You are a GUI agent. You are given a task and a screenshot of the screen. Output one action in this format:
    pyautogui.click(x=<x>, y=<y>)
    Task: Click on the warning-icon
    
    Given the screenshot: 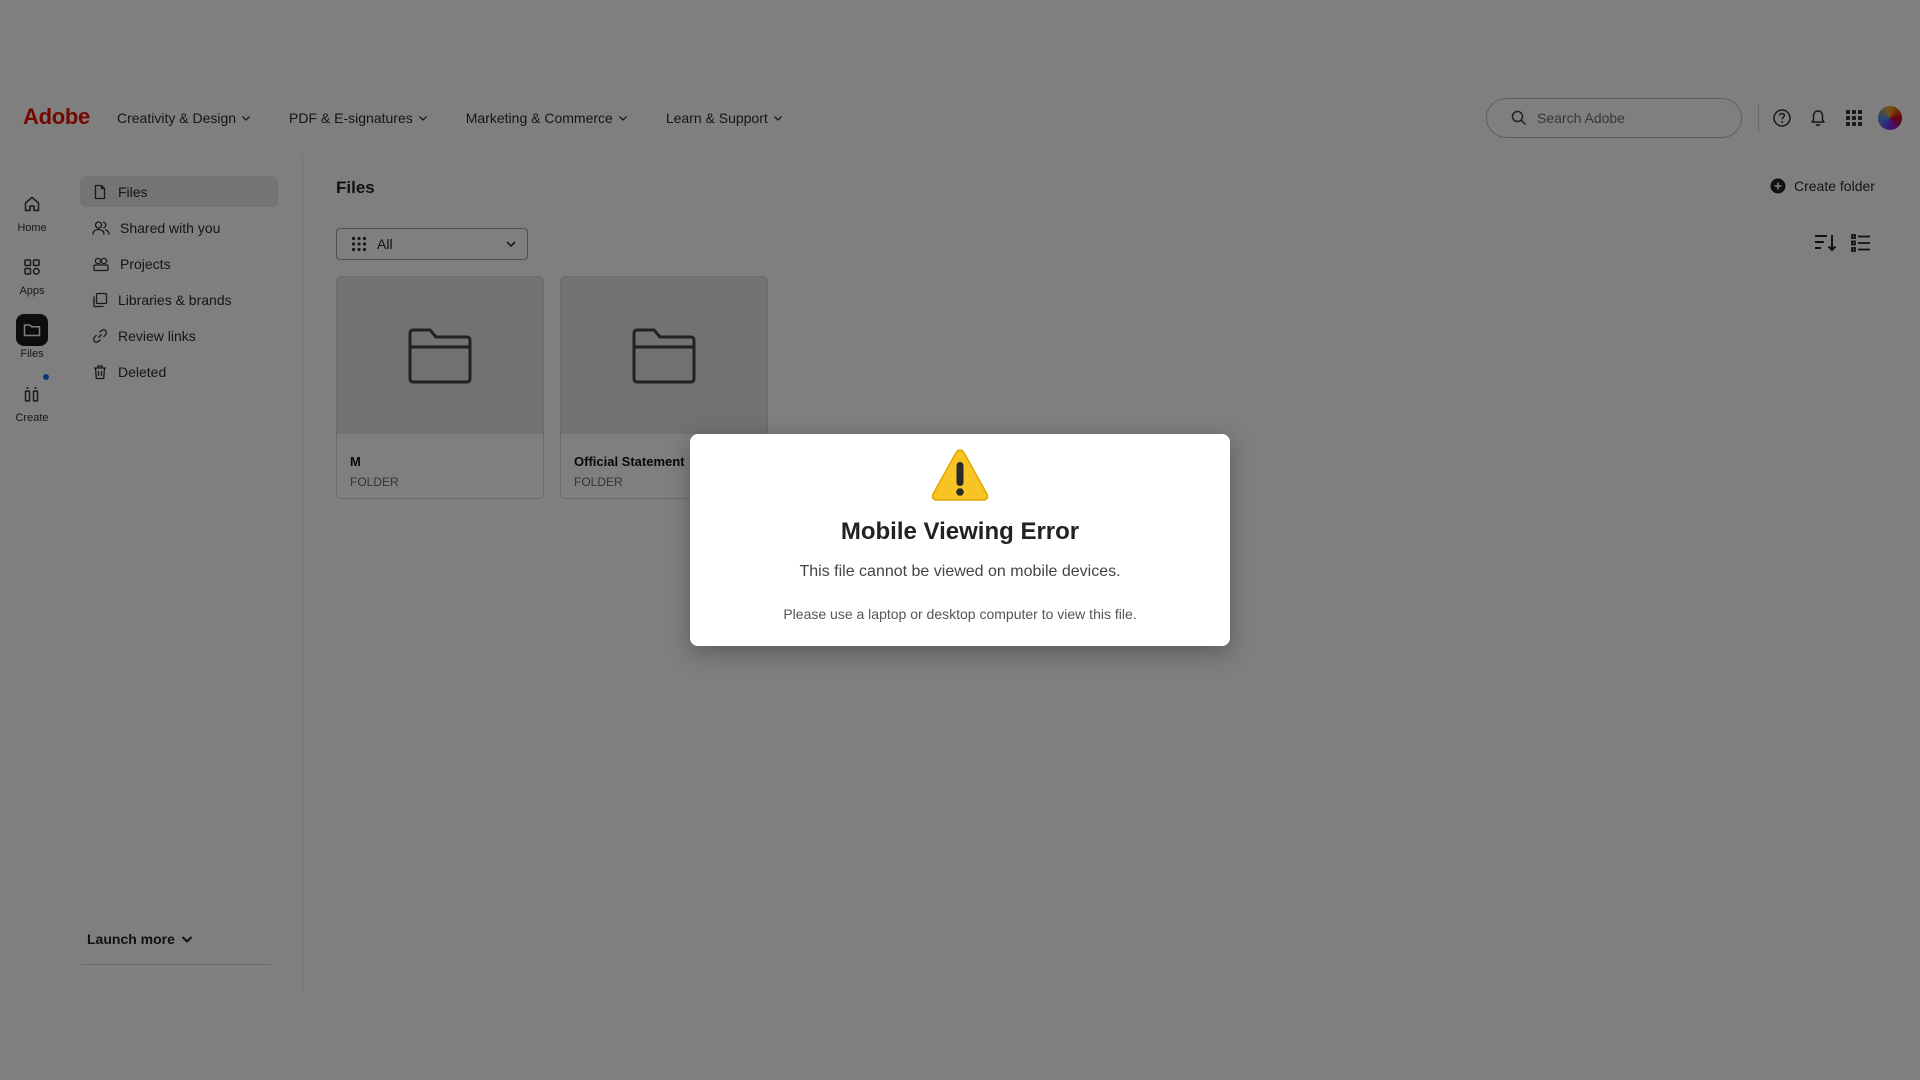 What is the action you would take?
    pyautogui.click(x=960, y=475)
    